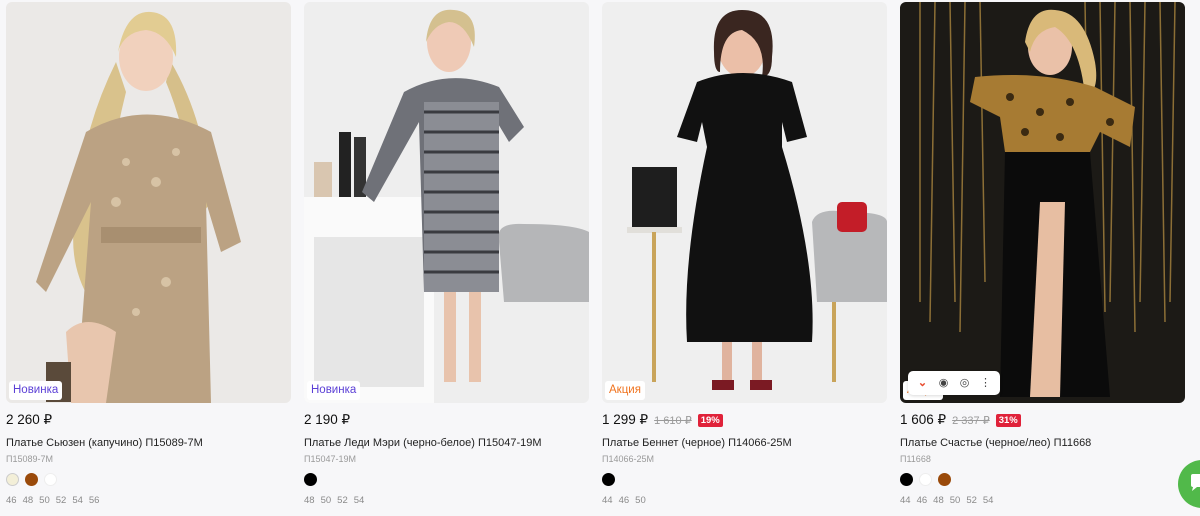  What do you see at coordinates (673, 420) in the screenshot?
I see `old-price: 1 610 ₽` at bounding box center [673, 420].